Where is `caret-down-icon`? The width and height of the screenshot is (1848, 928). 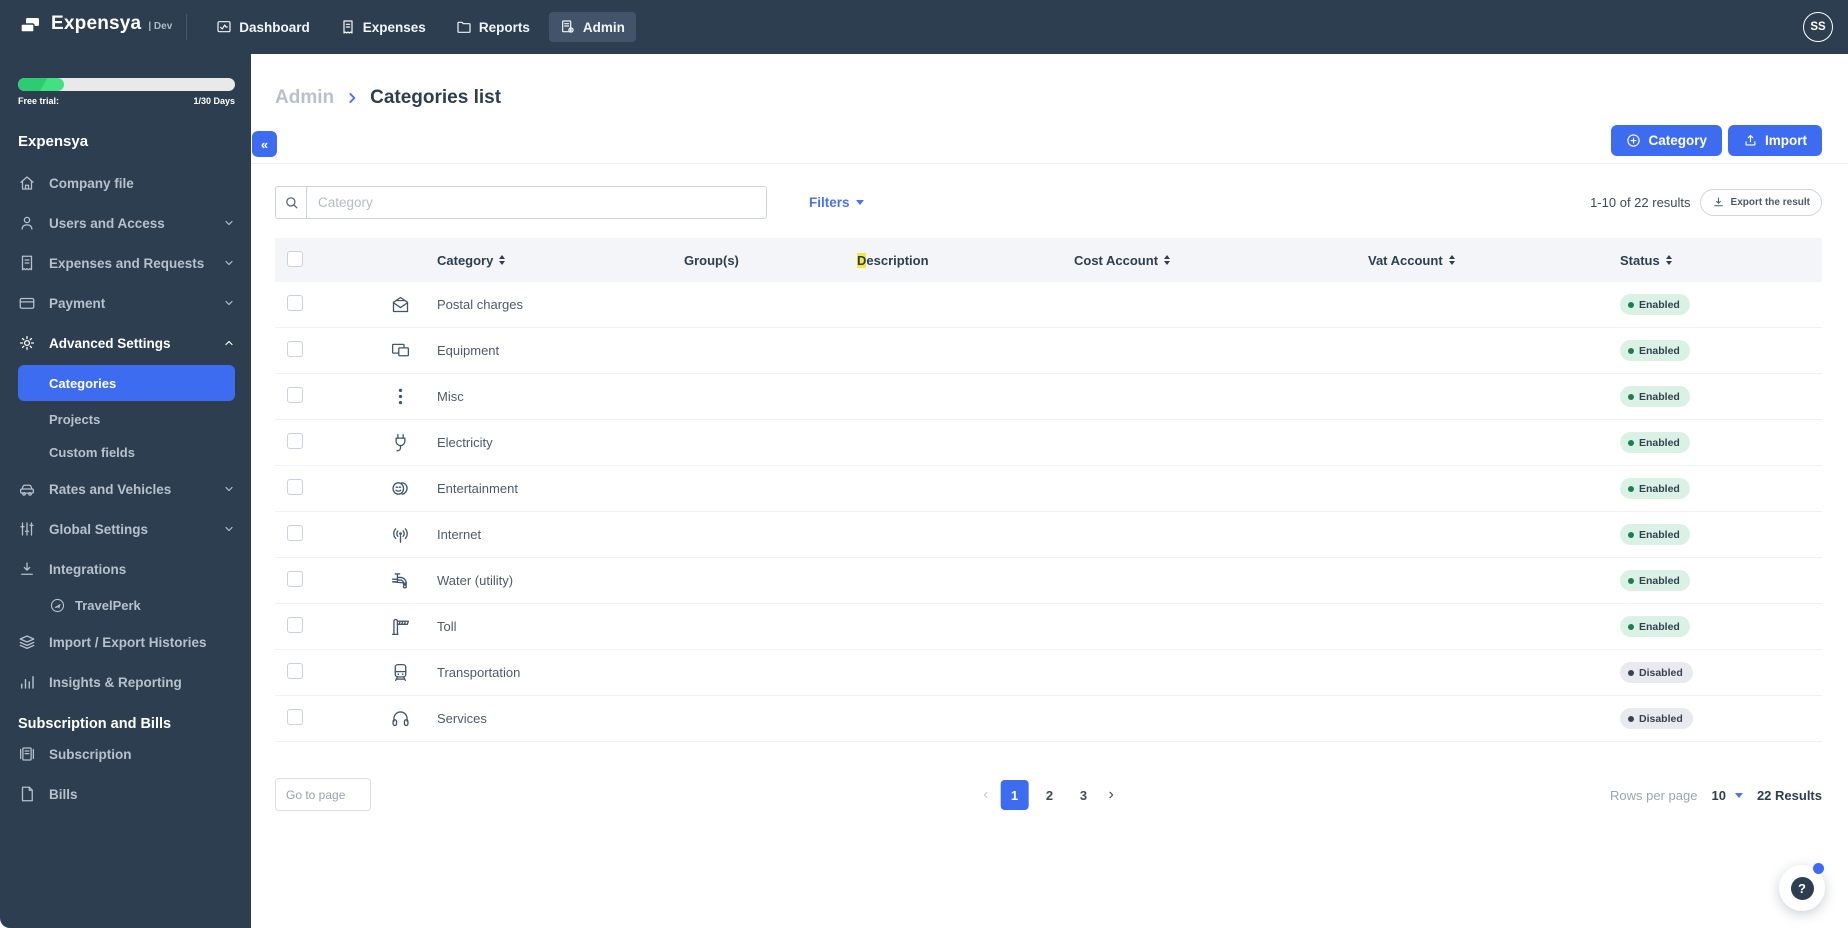 caret-down-icon is located at coordinates (1738, 795).